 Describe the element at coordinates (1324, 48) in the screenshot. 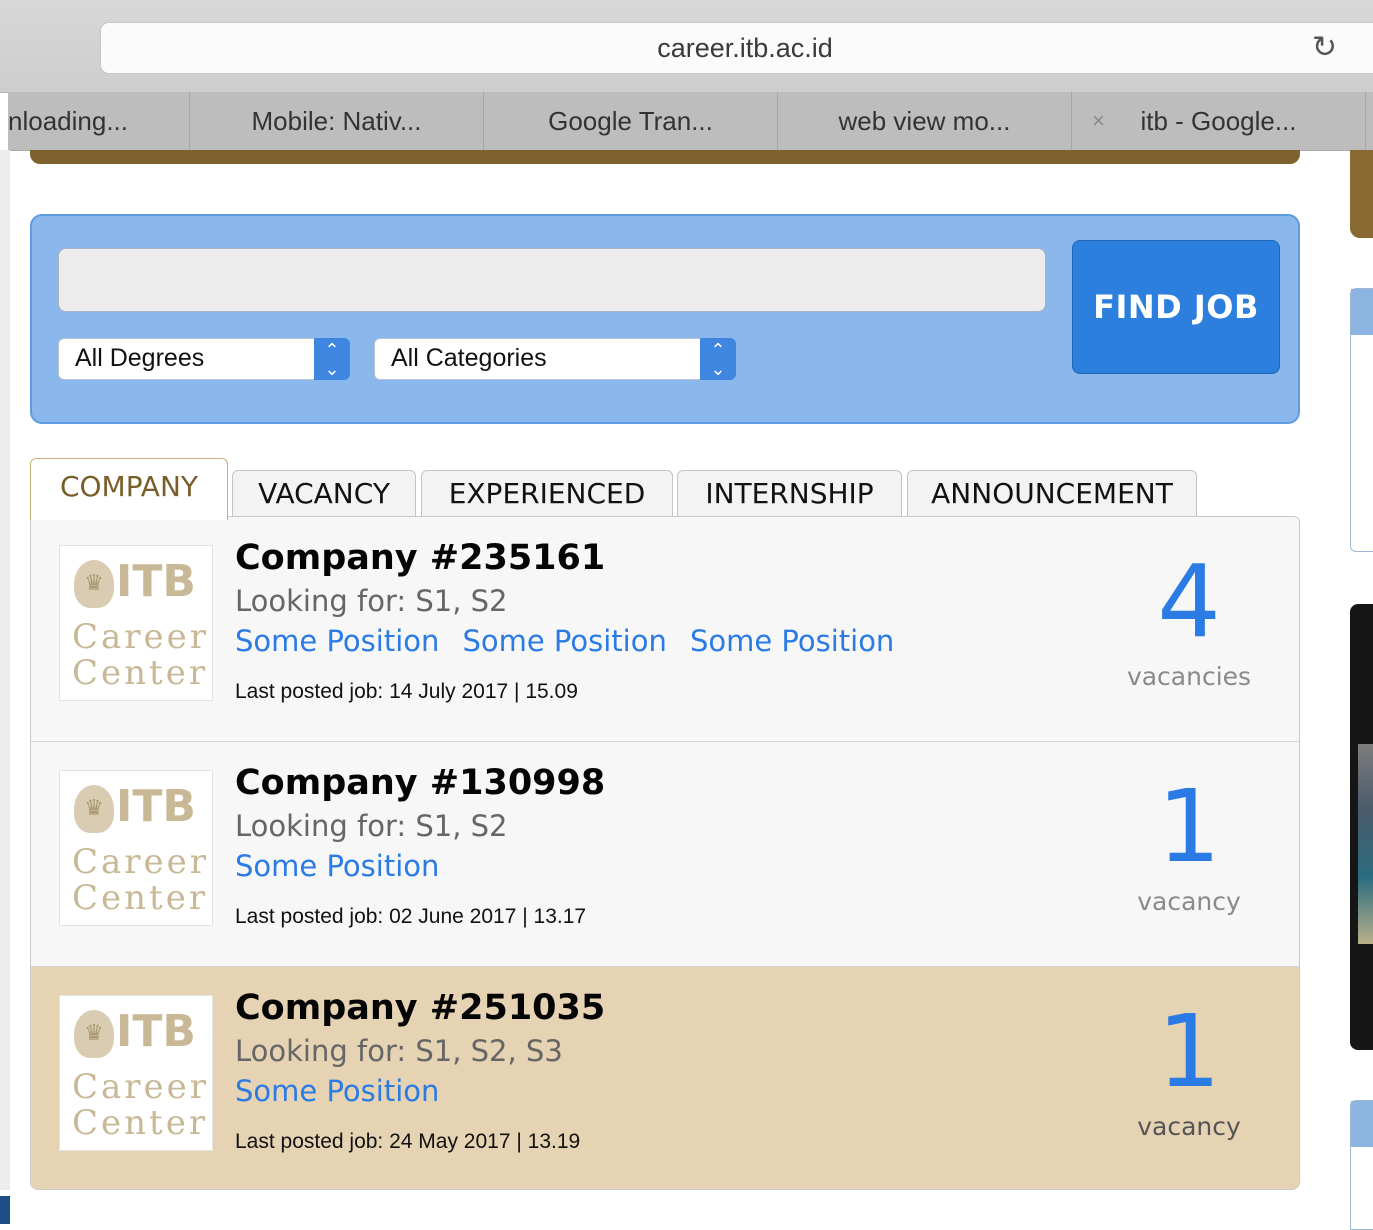

I see `reload-icon: ↻` at that location.